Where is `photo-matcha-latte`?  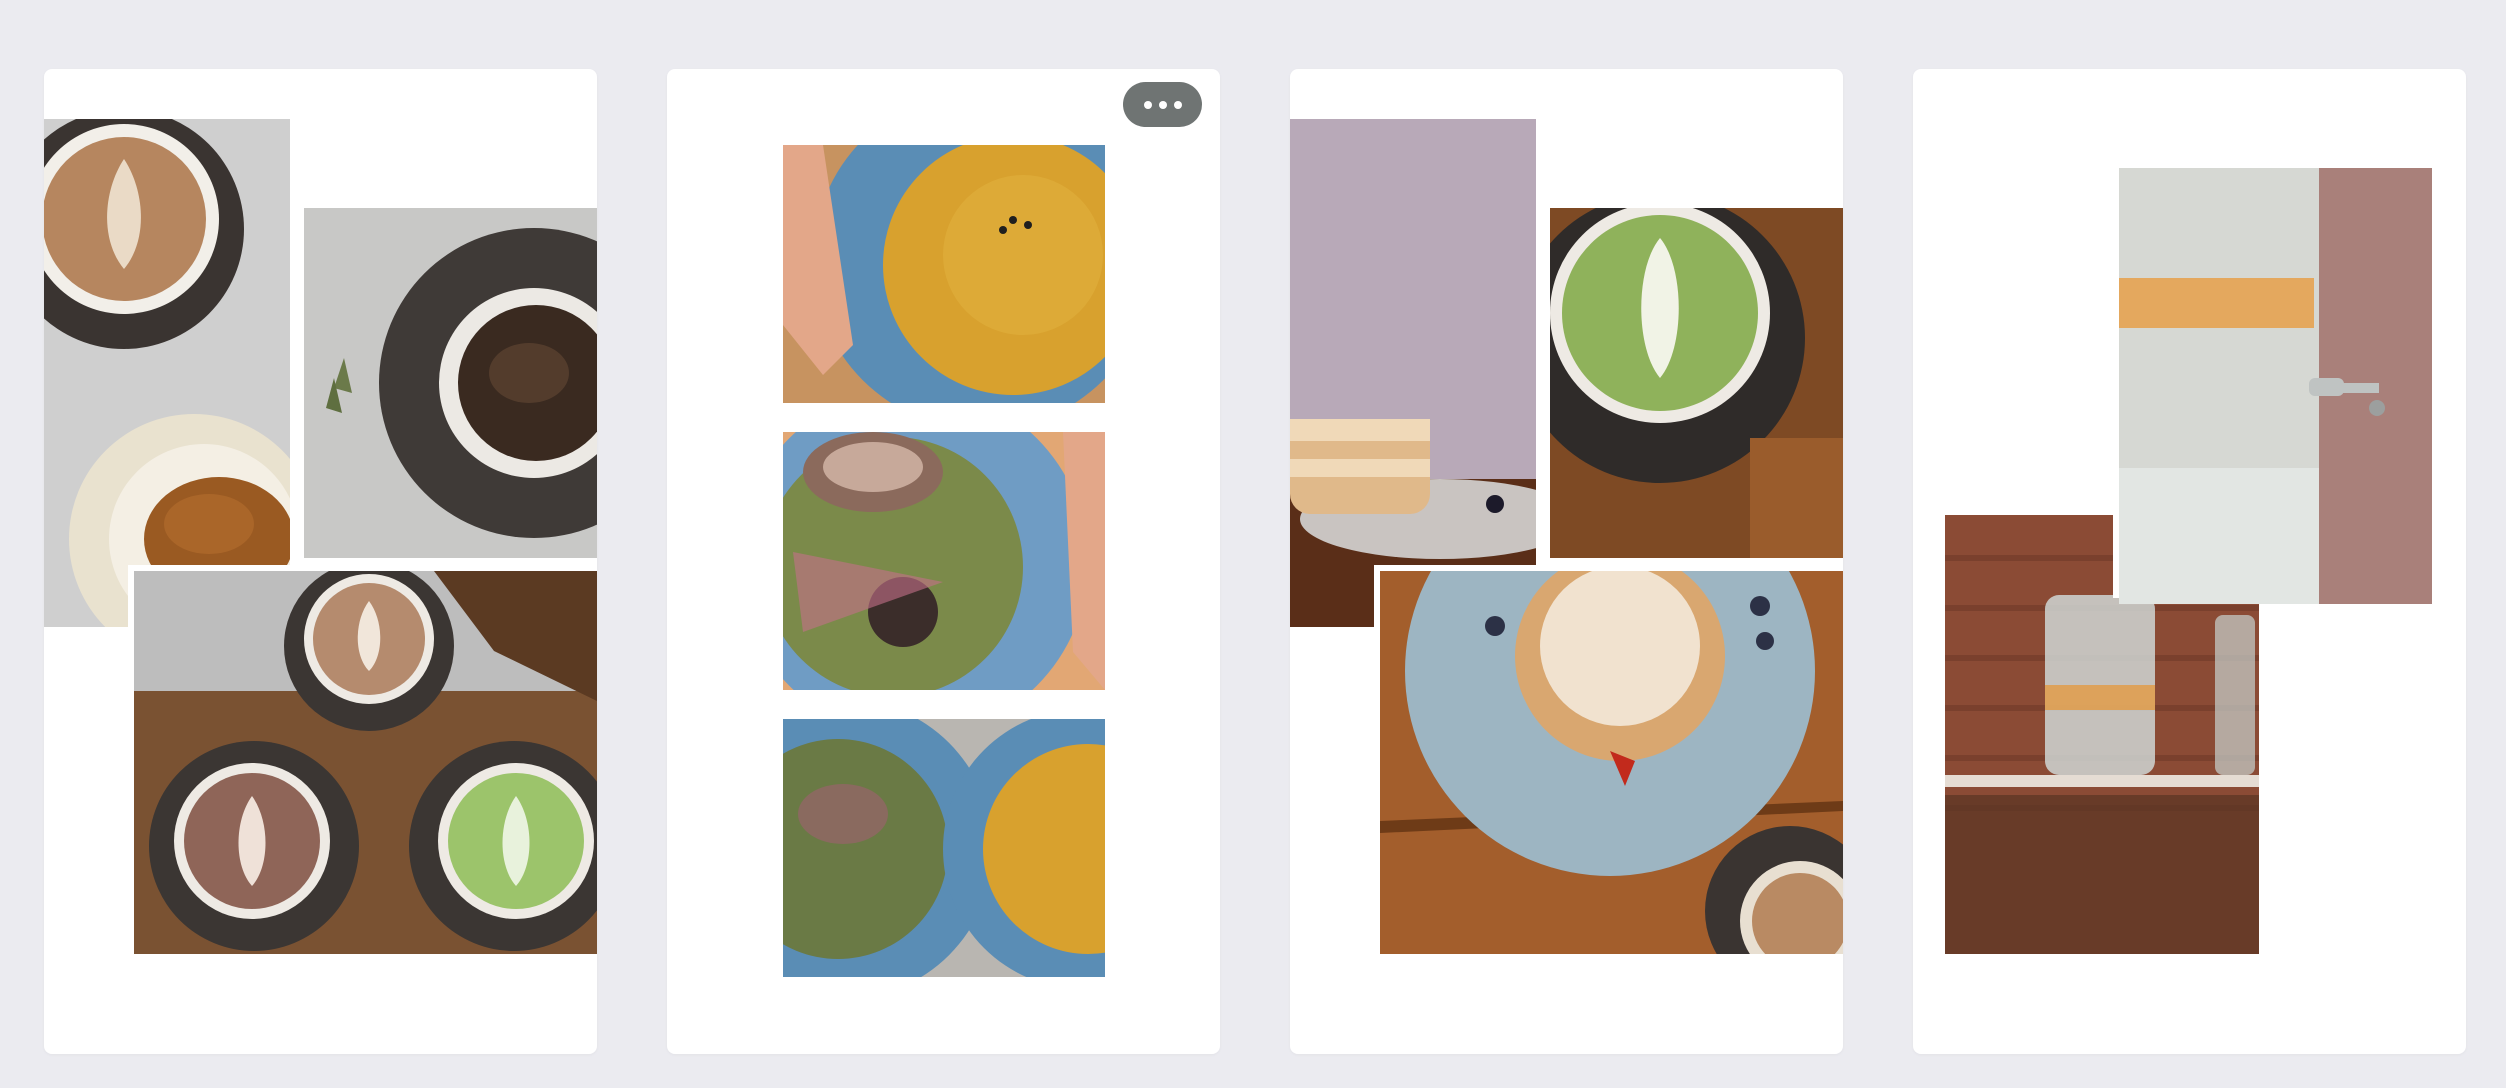 photo-matcha-latte is located at coordinates (1696, 383).